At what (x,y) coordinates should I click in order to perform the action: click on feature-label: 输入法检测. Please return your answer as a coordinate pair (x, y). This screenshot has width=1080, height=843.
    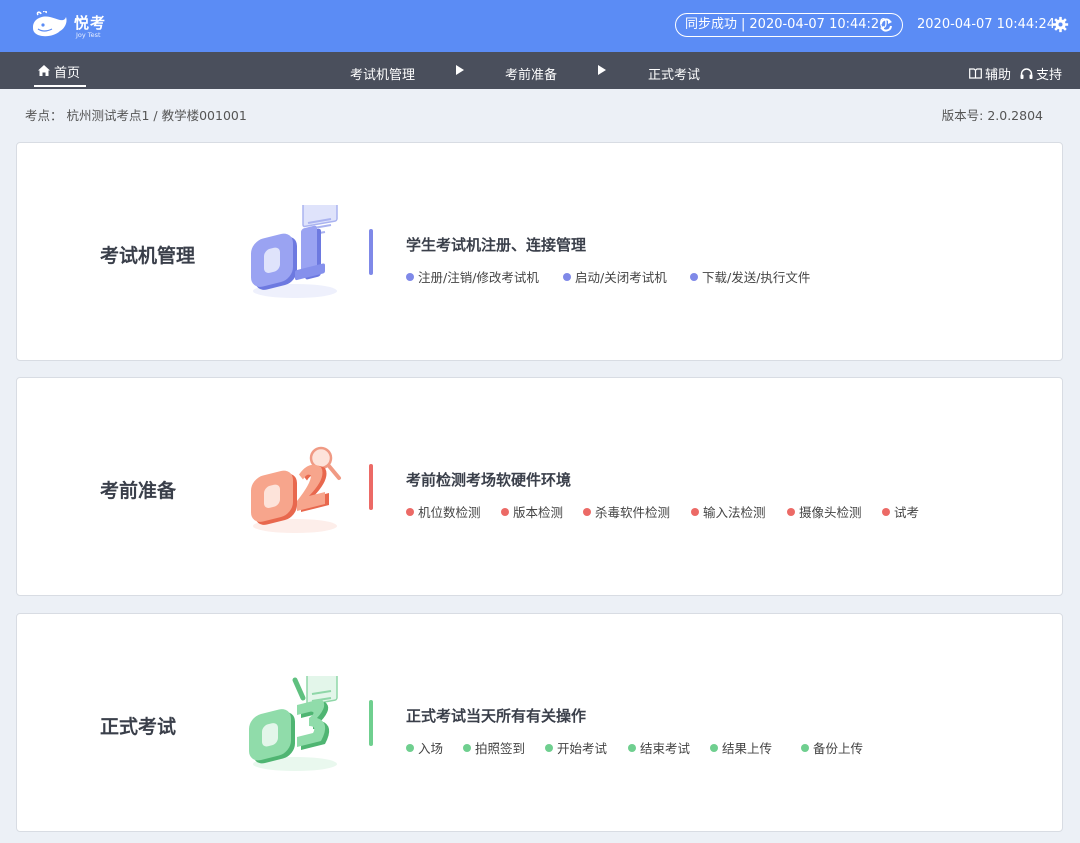
    Looking at the image, I should click on (734, 512).